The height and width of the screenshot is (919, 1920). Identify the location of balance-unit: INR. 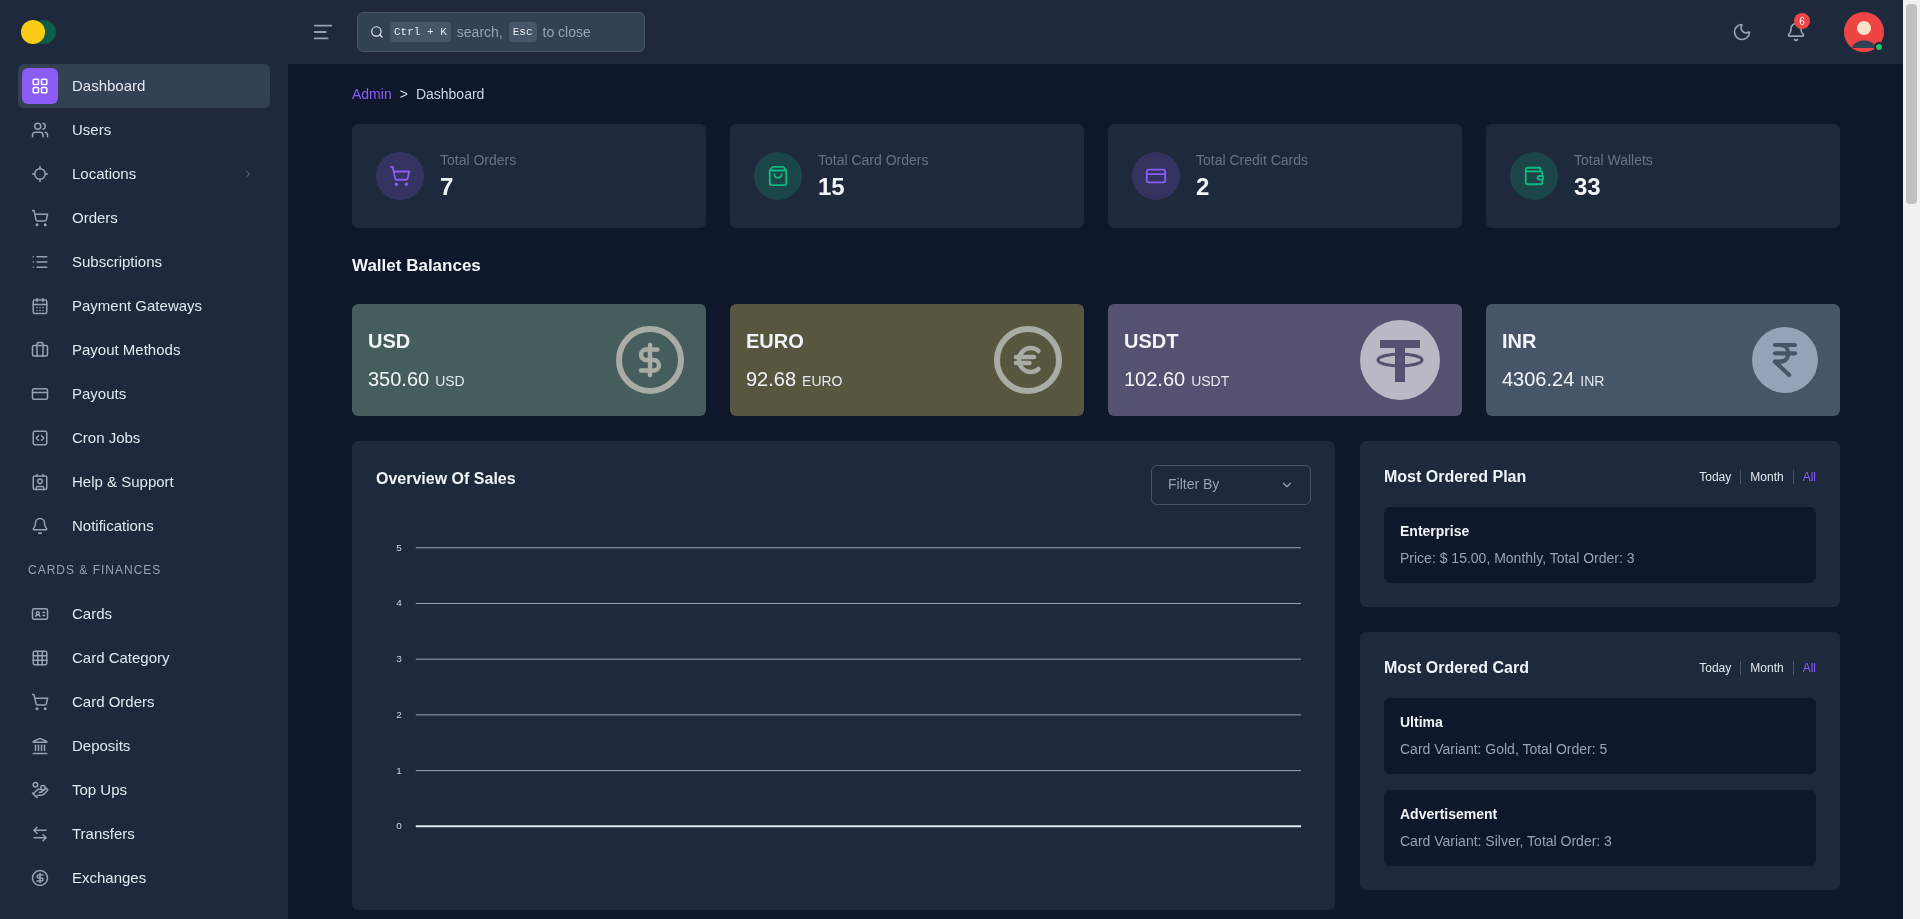
(1592, 381).